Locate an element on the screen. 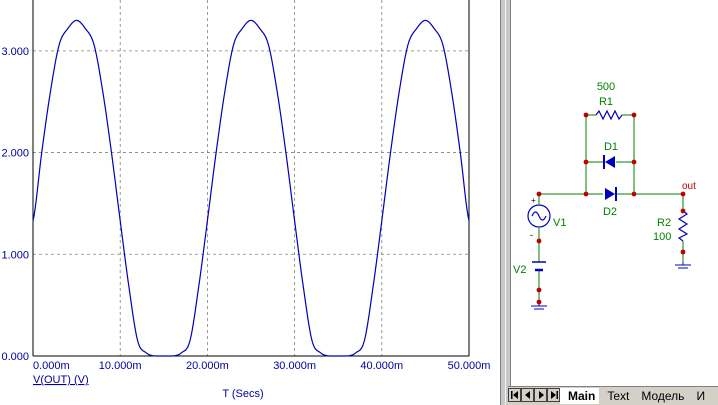 The width and height of the screenshot is (718, 405). x-tick-label: 30.000m is located at coordinates (294, 366).